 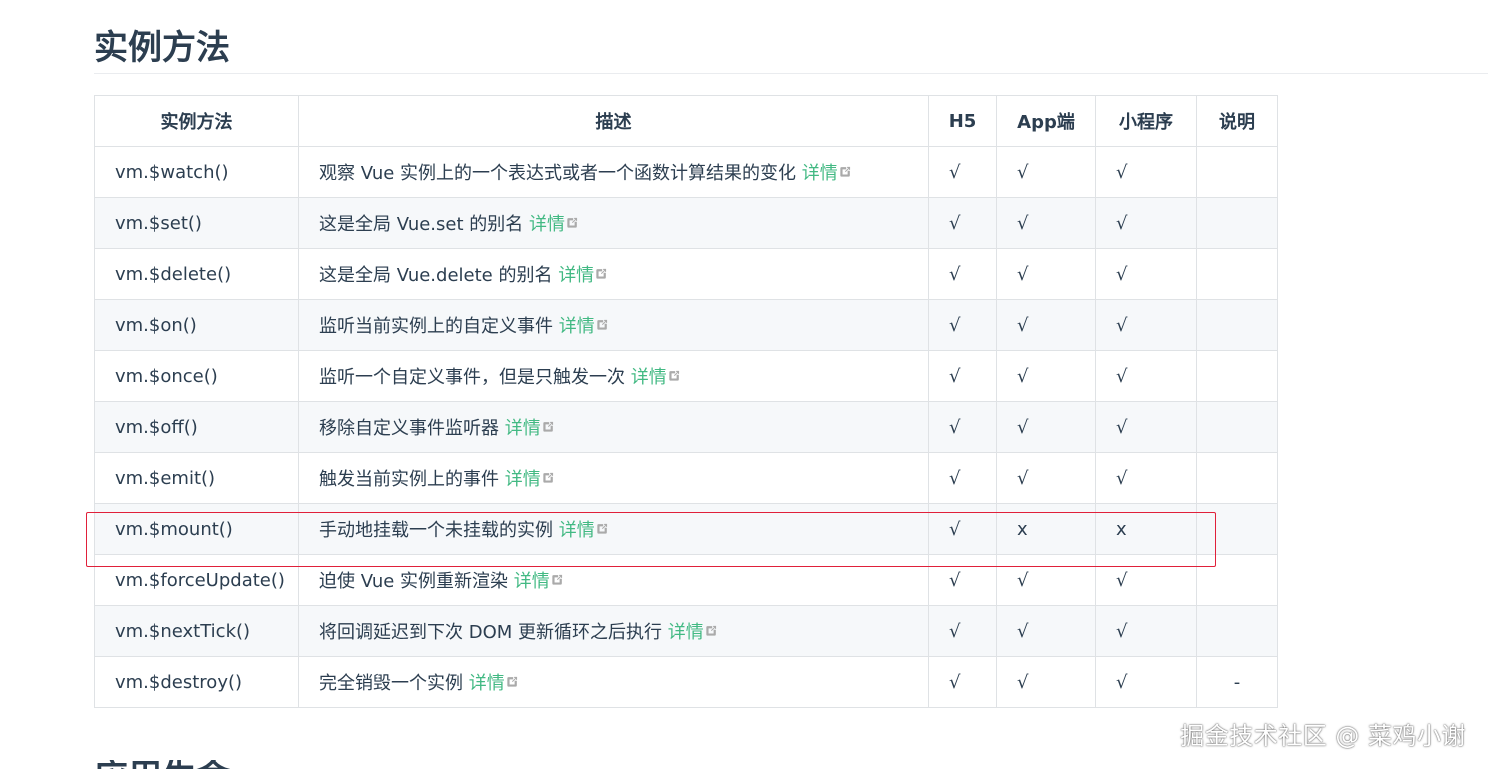 What do you see at coordinates (409, 428) in the screenshot?
I see `description-text: 移除自定义事件监听器` at bounding box center [409, 428].